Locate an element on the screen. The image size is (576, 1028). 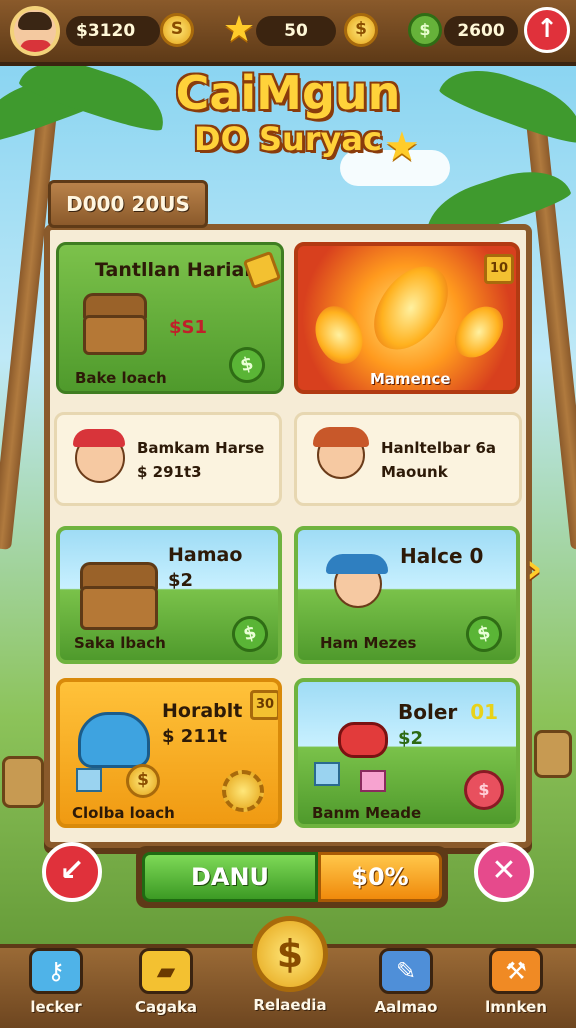
card-title: Boler 01 is located at coordinates (448, 712).